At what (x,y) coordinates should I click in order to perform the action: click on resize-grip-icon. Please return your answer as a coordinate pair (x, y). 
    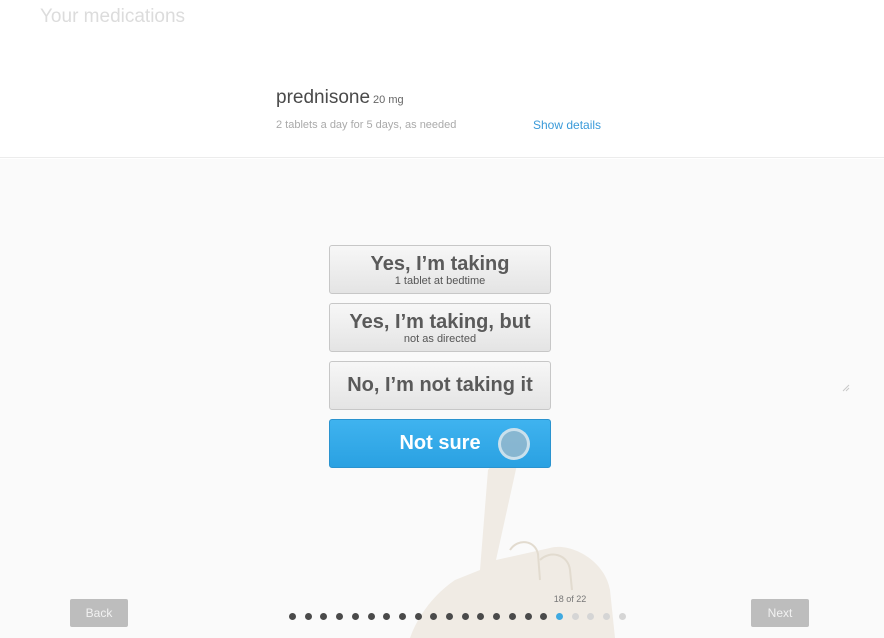
    Looking at the image, I should click on (846, 388).